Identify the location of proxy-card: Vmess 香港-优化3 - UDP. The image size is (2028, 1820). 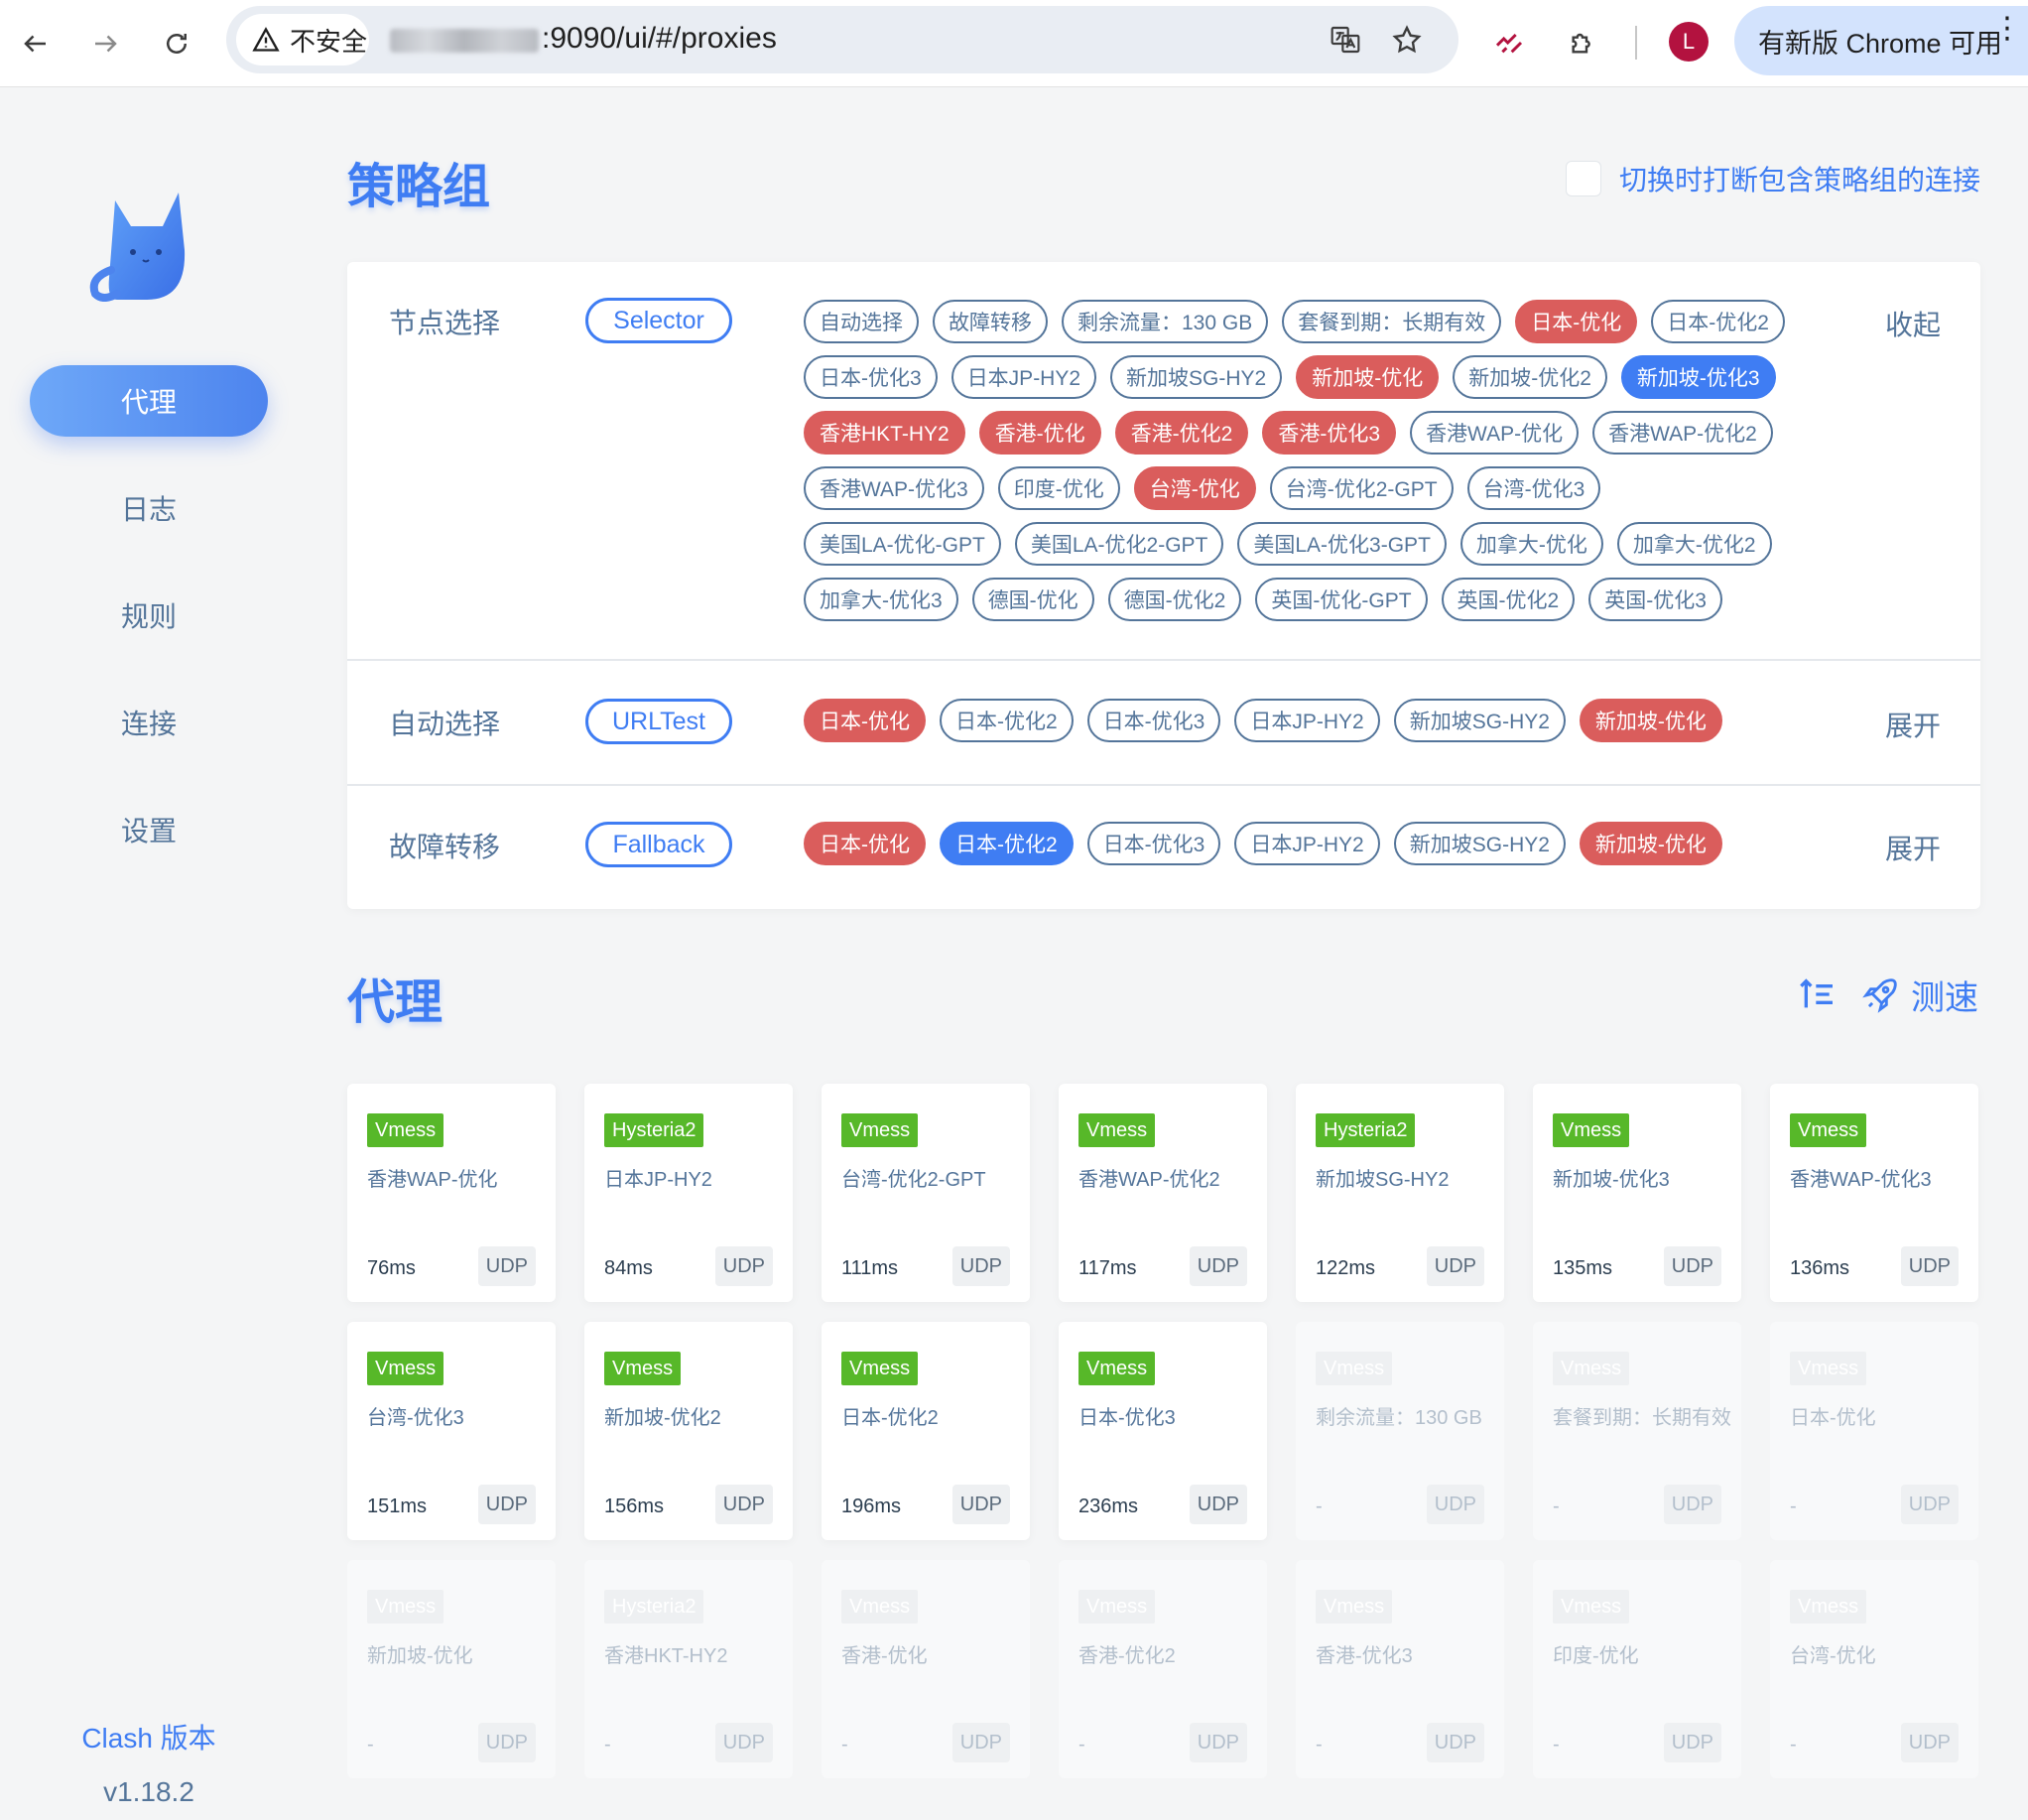
(1400, 1669).